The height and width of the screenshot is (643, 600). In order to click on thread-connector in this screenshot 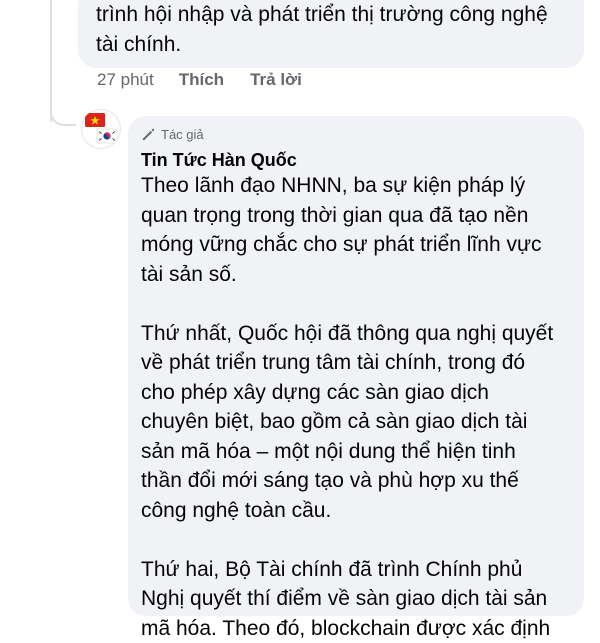, I will do `click(63, 115)`.